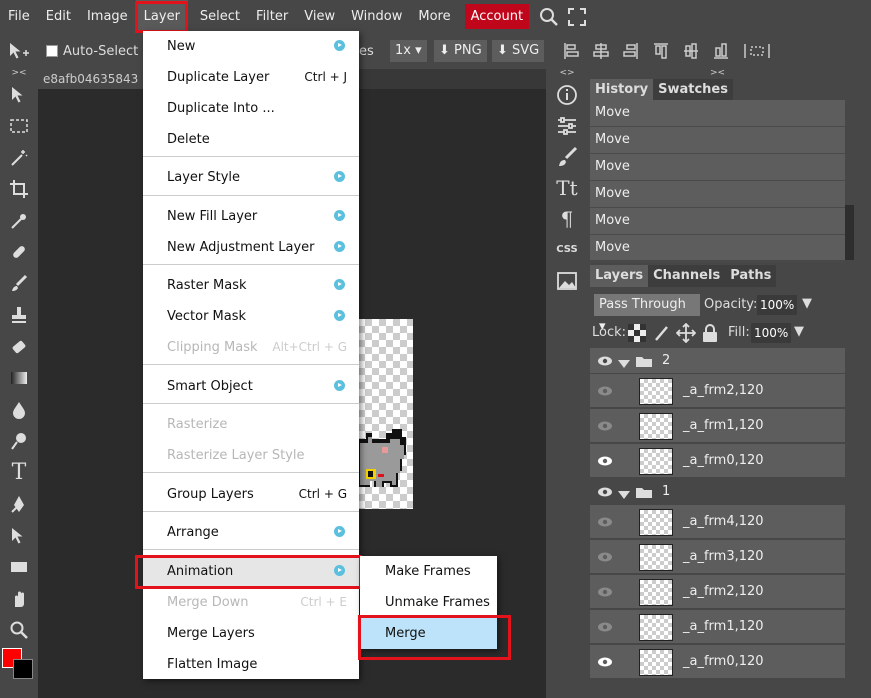  I want to click on menu-item-delete: Delete, so click(251, 139).